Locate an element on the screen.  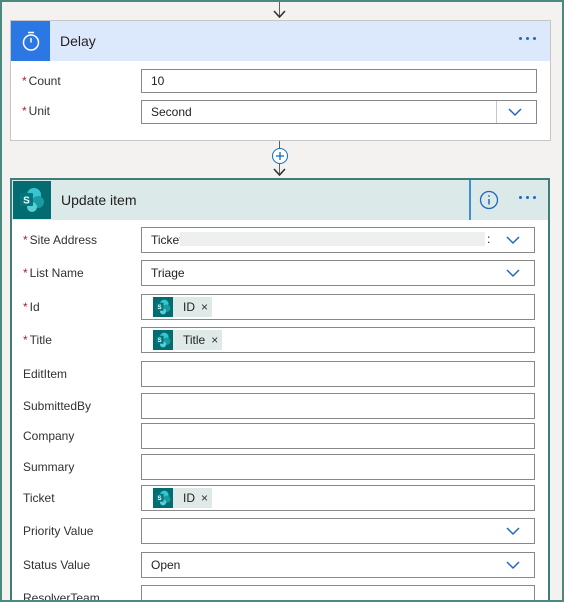
count-field-row: * Count is located at coordinates (81, 81).